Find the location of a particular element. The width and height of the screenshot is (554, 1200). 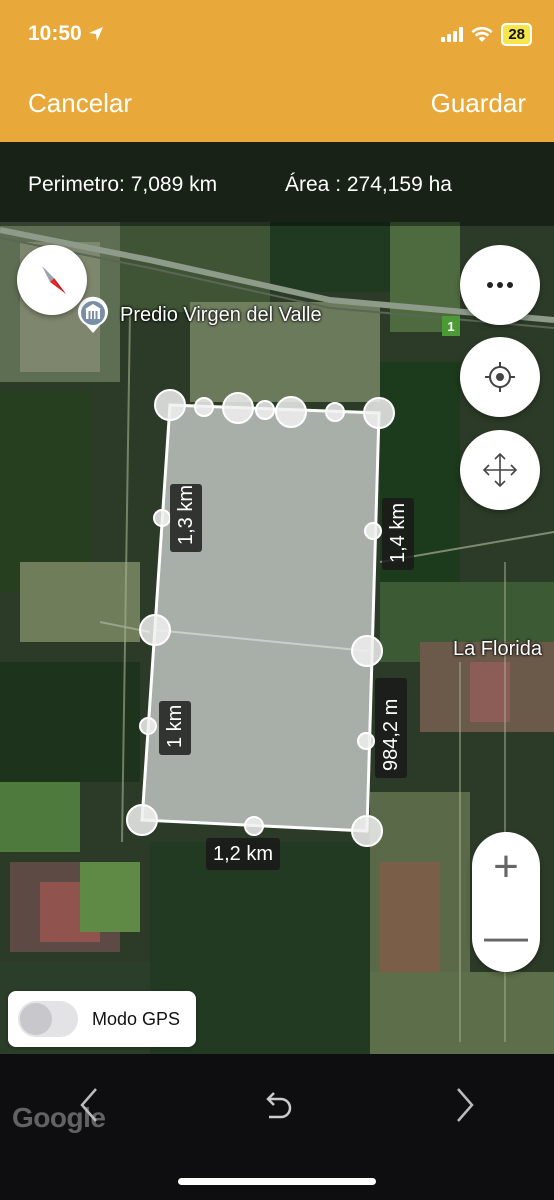

cancel-button: Cancelar is located at coordinates (80, 103).